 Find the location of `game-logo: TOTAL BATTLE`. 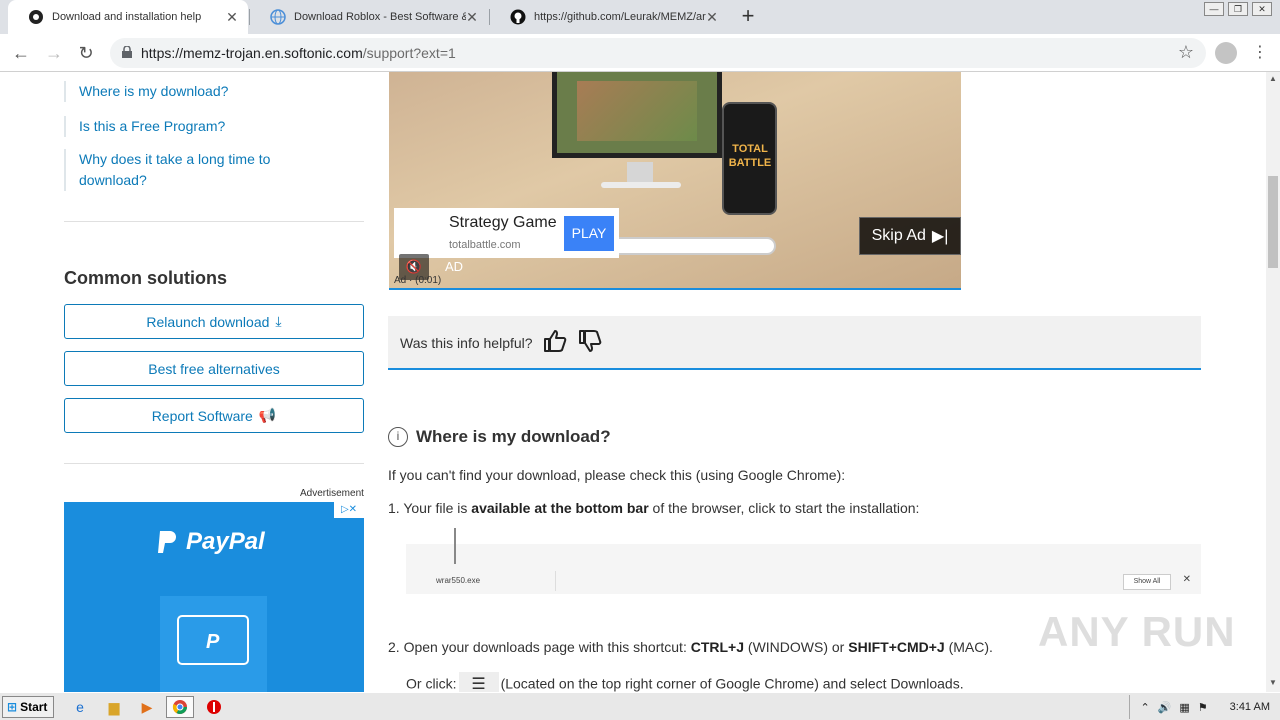

game-logo: TOTAL BATTLE is located at coordinates (750, 156).